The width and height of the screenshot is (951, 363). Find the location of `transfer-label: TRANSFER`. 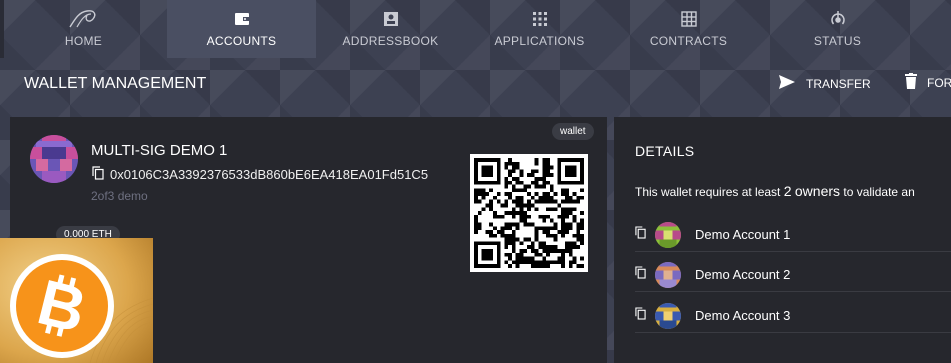

transfer-label: TRANSFER is located at coordinates (838, 83).